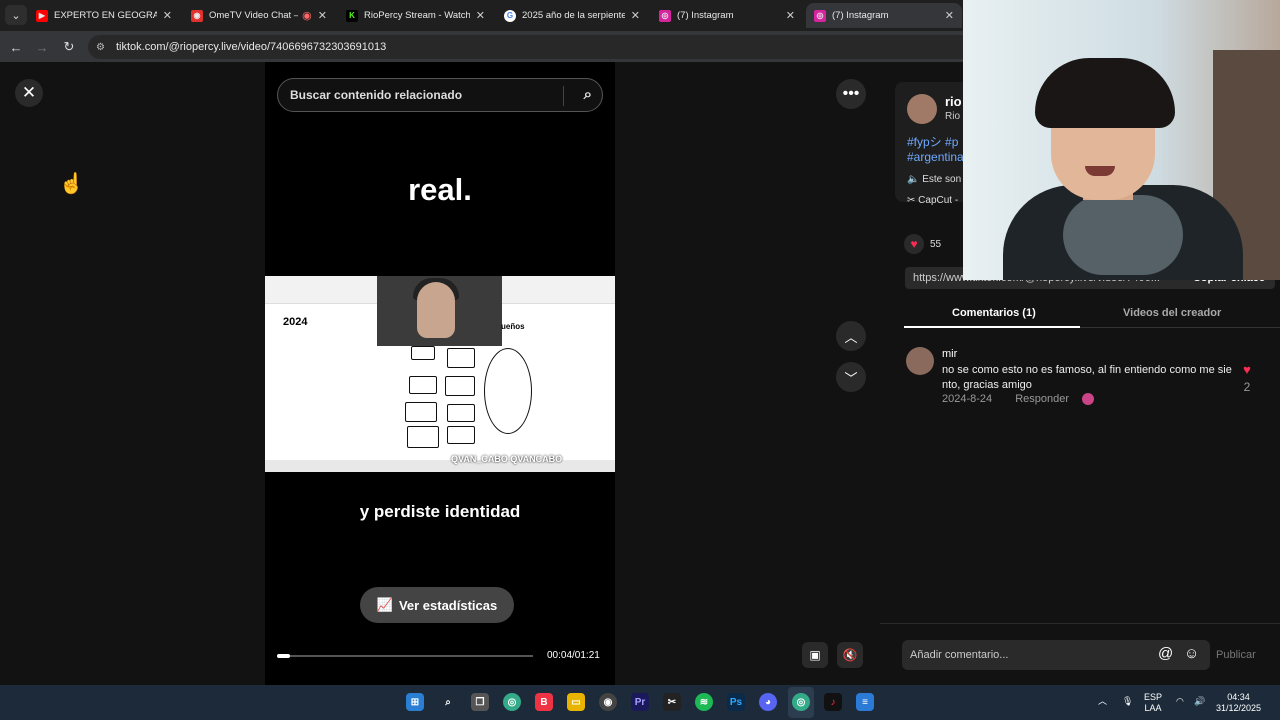  I want to click on browser-tab: ◉ OmeTV Video Chat – ◉ ✕, so click(259, 15).